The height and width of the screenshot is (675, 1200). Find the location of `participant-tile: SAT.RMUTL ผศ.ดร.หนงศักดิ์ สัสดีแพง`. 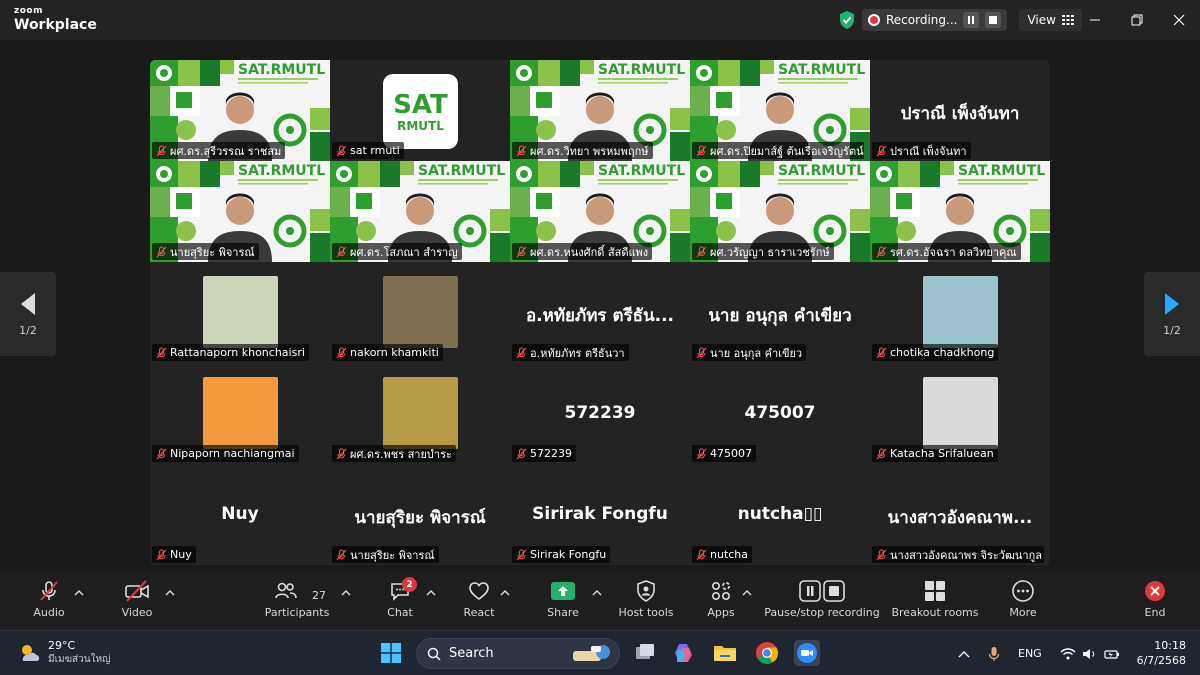

participant-tile: SAT.RMUTL ผศ.ดร.หนงศักดิ์ สัสดีแพง is located at coordinates (600, 211).